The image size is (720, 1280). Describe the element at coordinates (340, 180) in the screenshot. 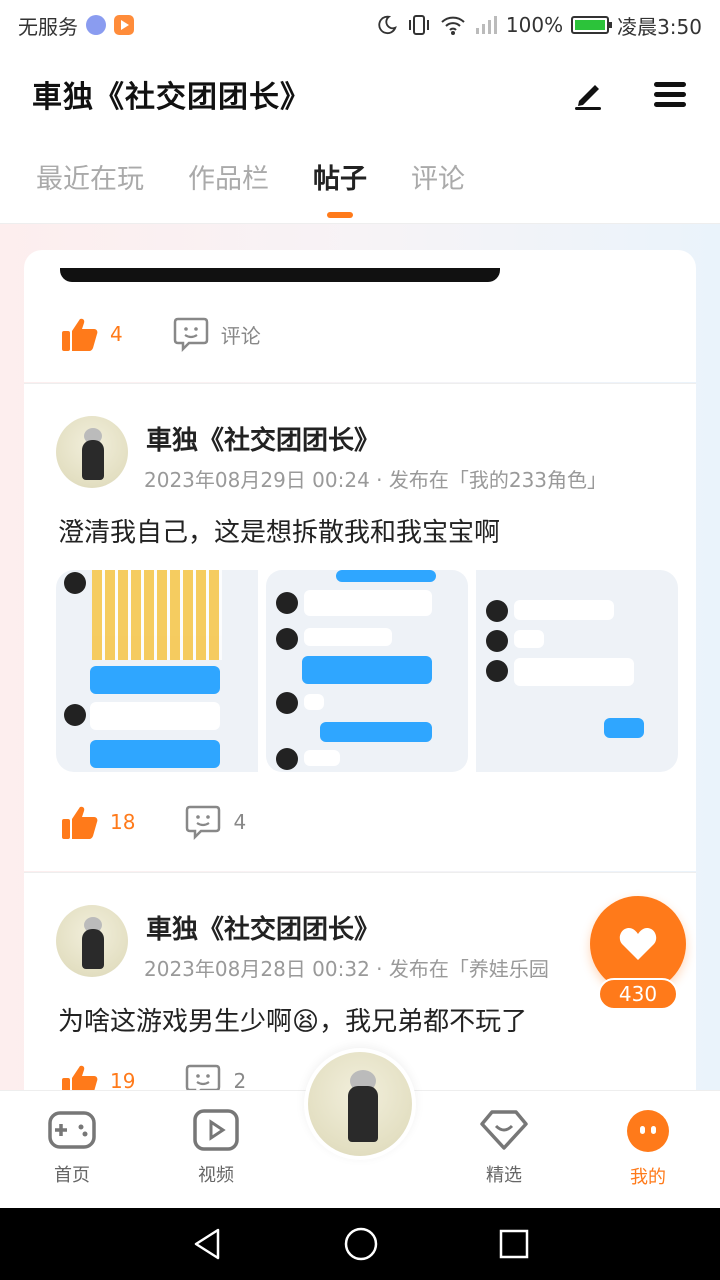

I see `tab-posts: 帖子` at that location.